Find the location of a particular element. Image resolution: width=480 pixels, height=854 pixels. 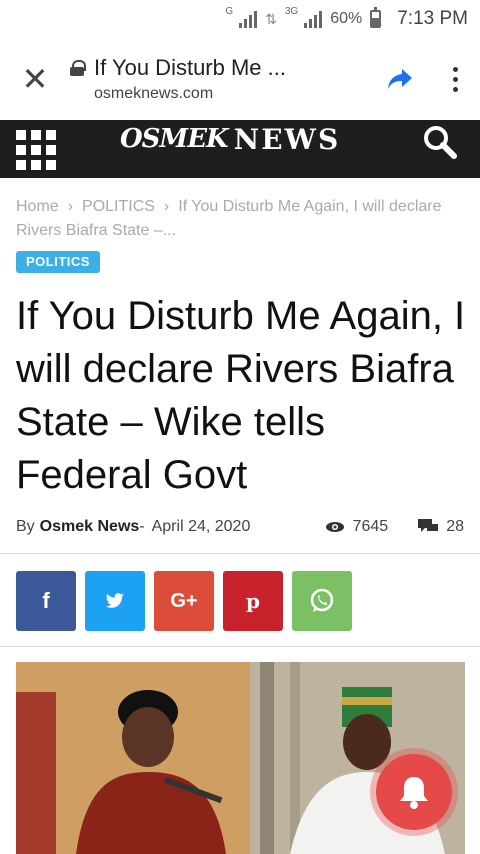

lock-icon is located at coordinates (78, 68).